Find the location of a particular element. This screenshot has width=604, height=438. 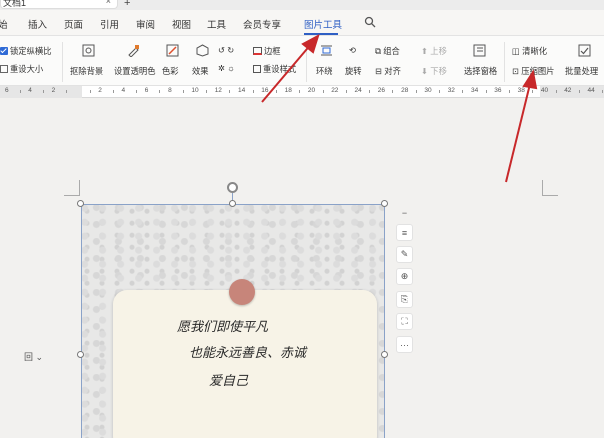

reset-size-label: 重设大小 is located at coordinates (27, 69).